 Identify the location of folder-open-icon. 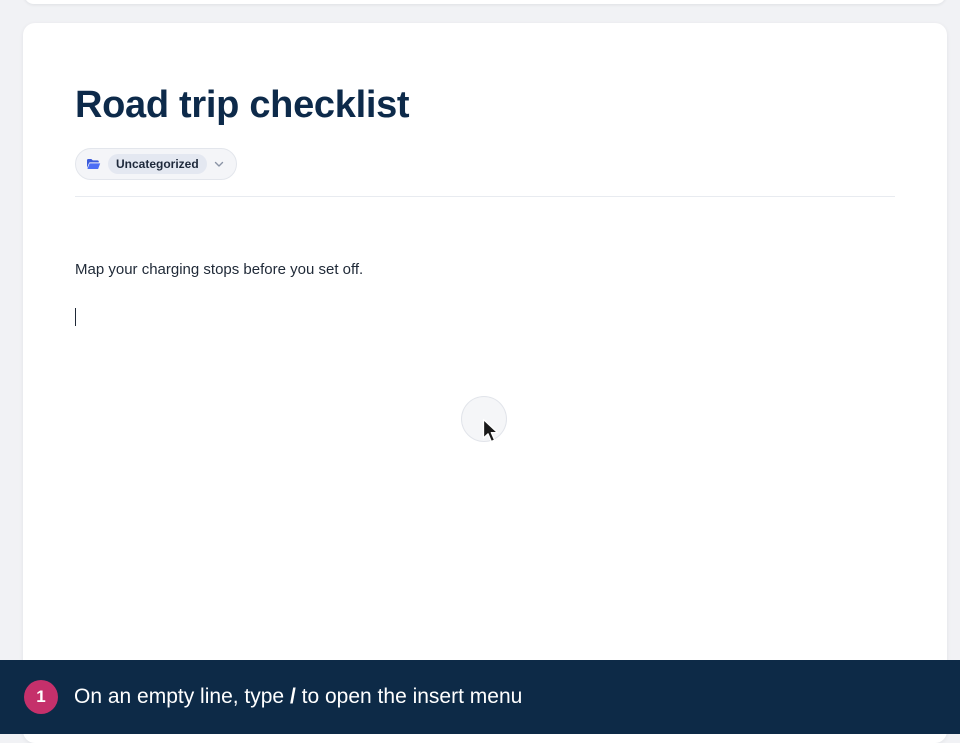
(94, 164).